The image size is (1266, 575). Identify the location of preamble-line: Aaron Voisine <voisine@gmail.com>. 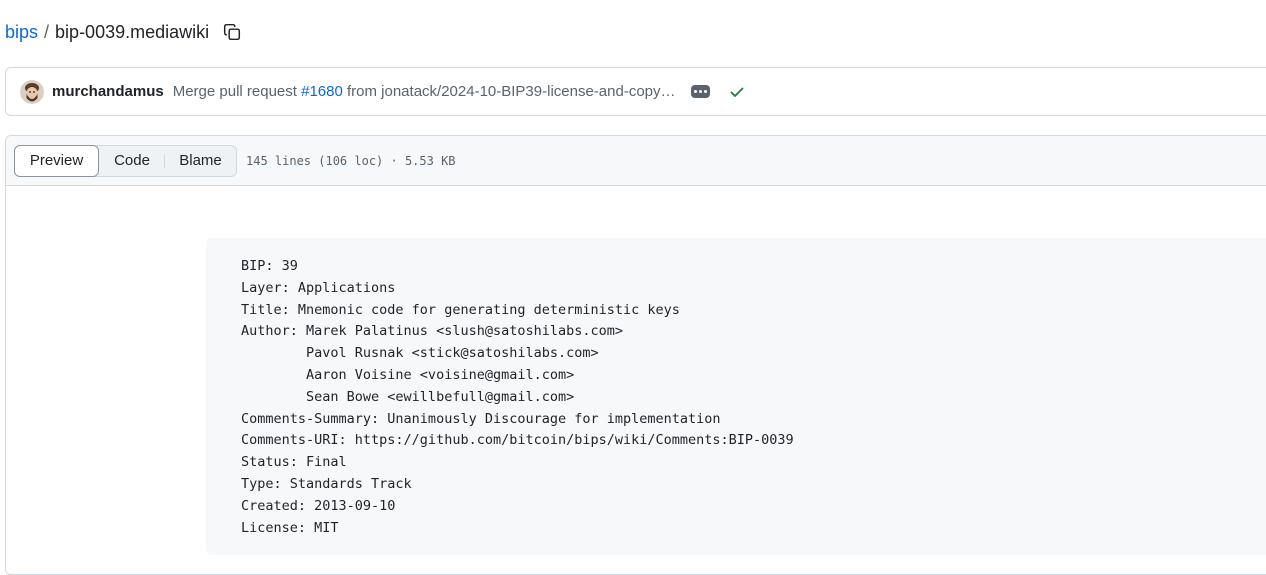
(408, 374).